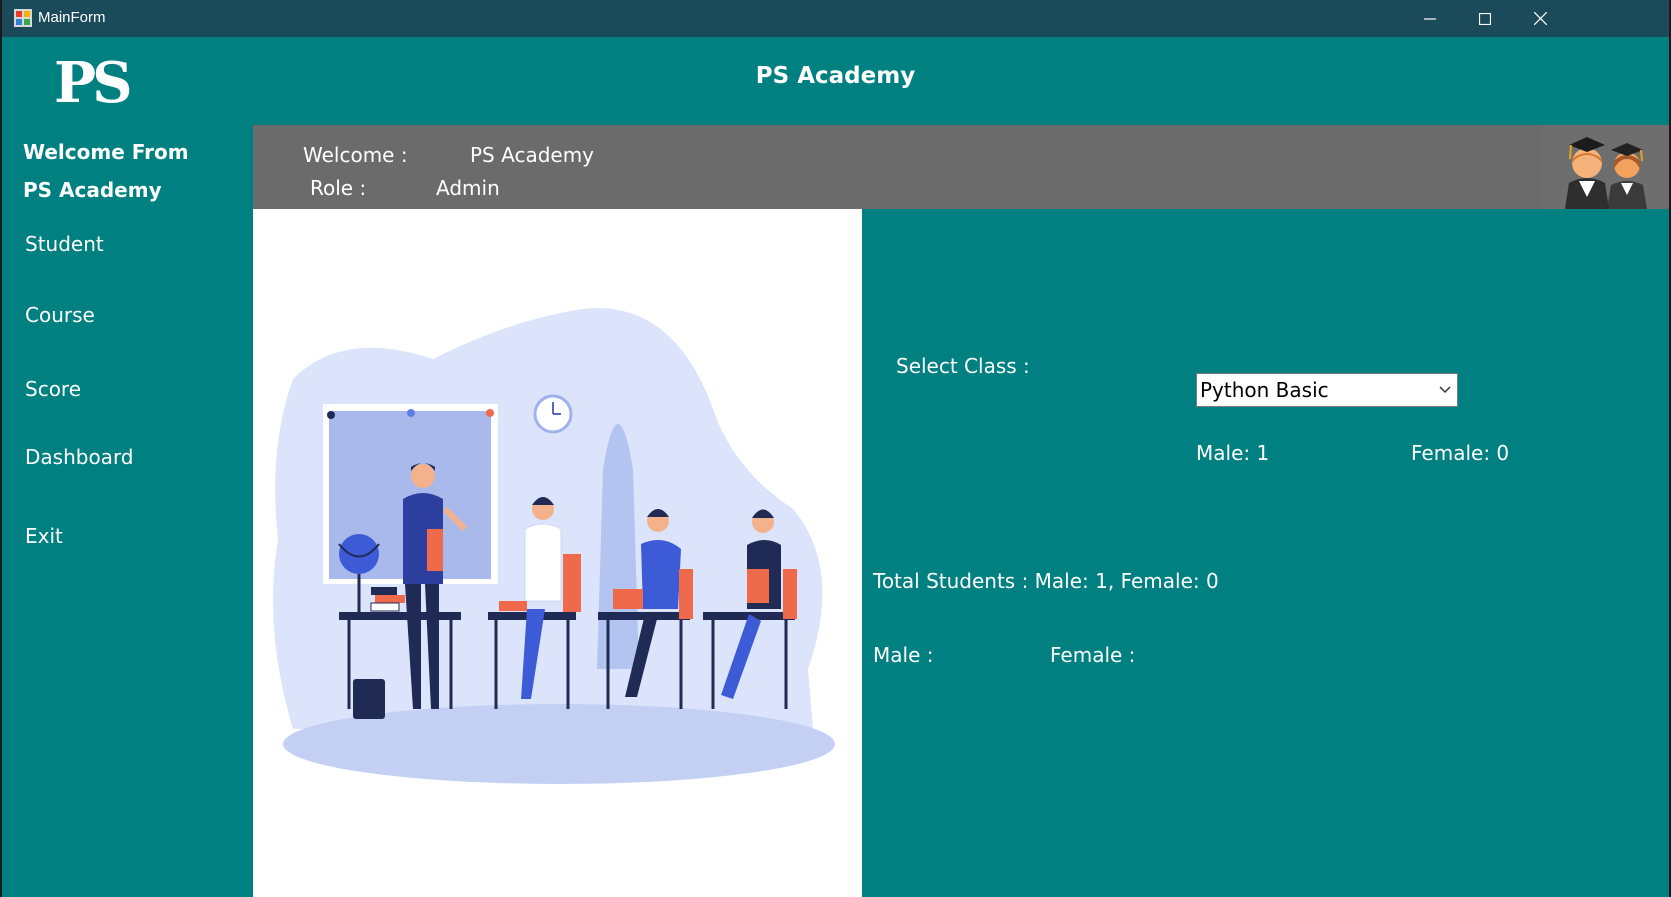 The image size is (1671, 897). I want to click on chevron-down-icon, so click(1445, 390).